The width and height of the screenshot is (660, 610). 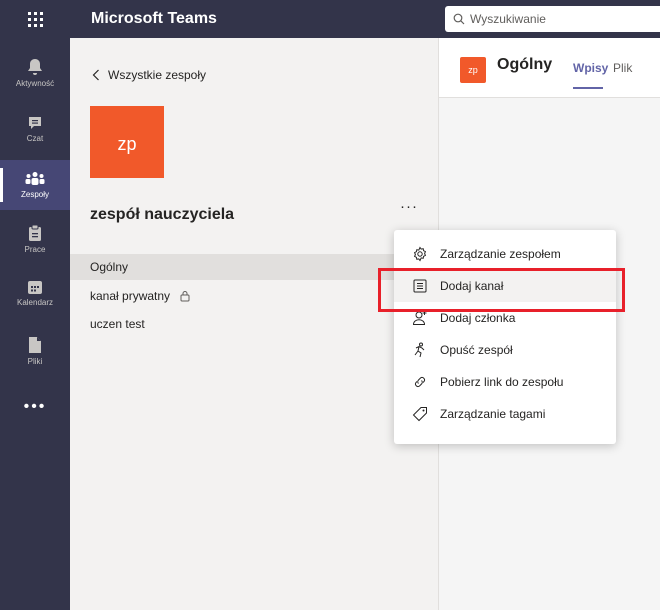 What do you see at coordinates (409, 206) in the screenshot?
I see `team-more-options-button: ···` at bounding box center [409, 206].